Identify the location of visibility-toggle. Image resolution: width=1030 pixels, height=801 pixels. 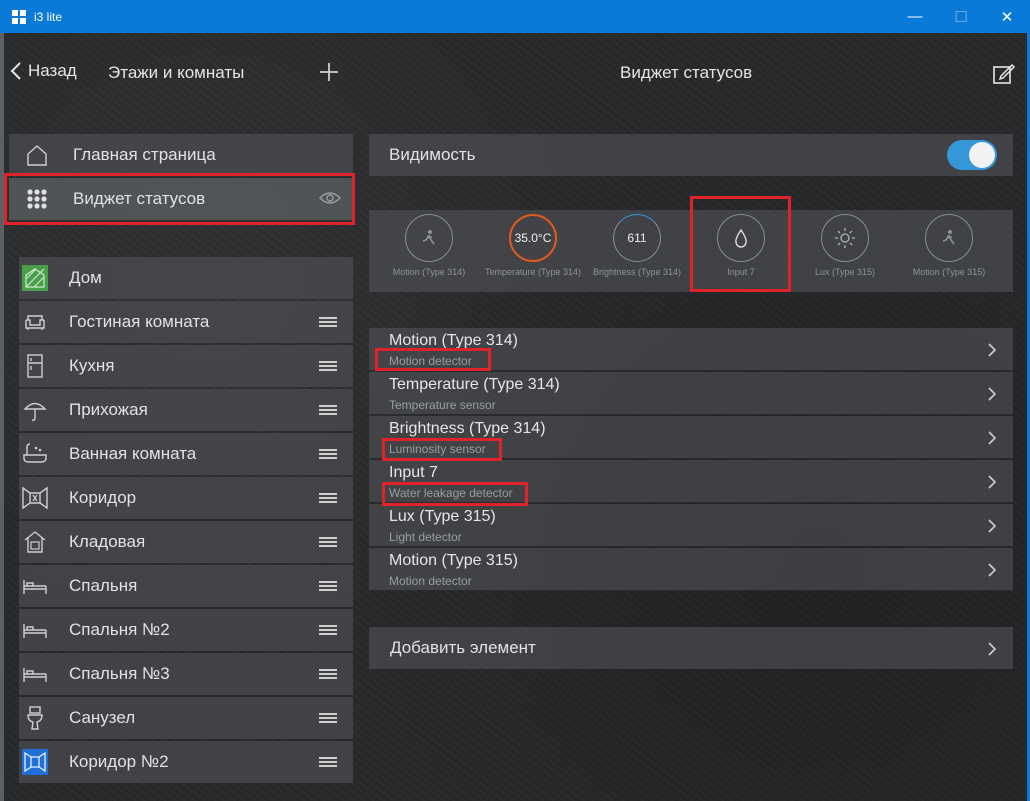
(972, 155).